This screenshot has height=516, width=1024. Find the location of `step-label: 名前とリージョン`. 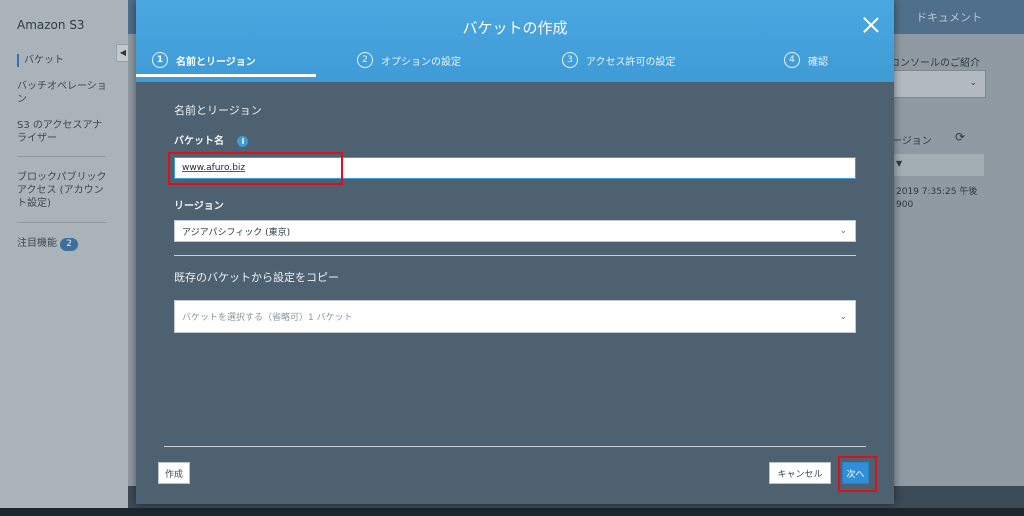

step-label: 名前とリージョン is located at coordinates (216, 62).